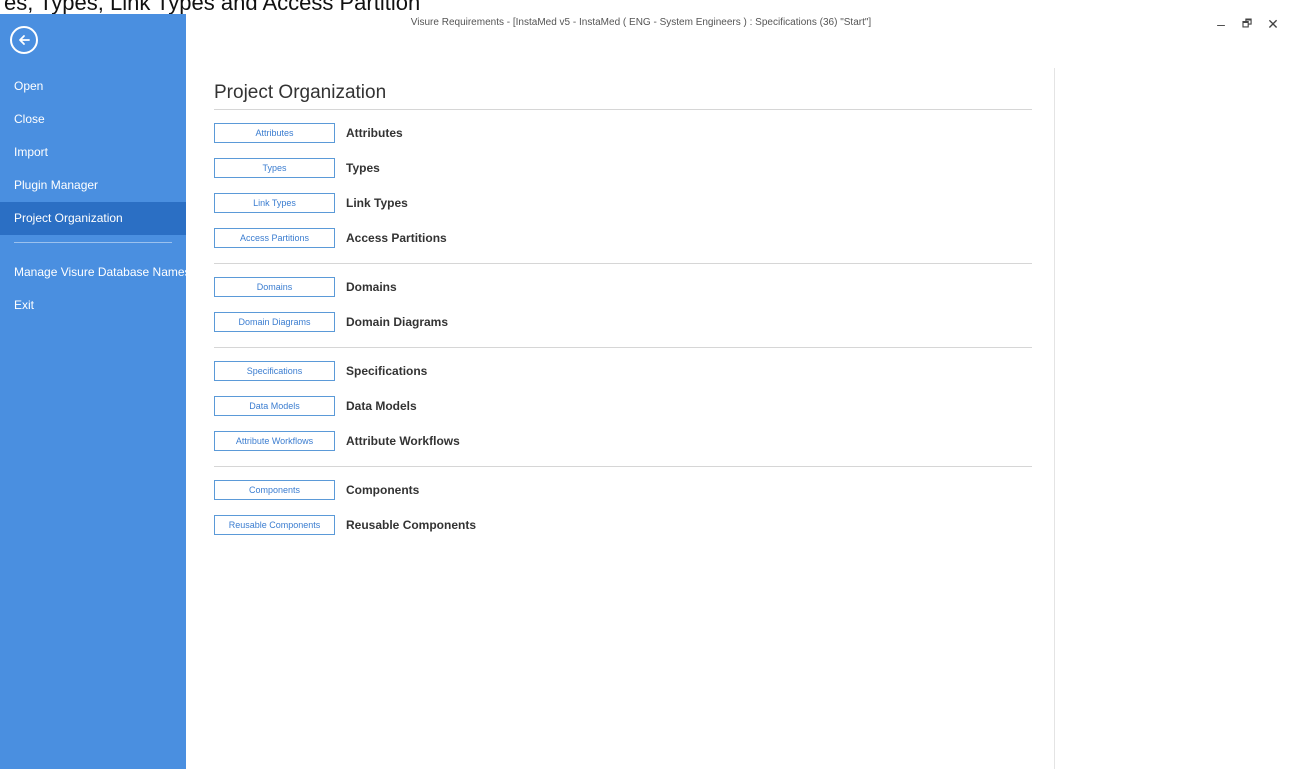  I want to click on data-models-button: Data Models, so click(274, 406).